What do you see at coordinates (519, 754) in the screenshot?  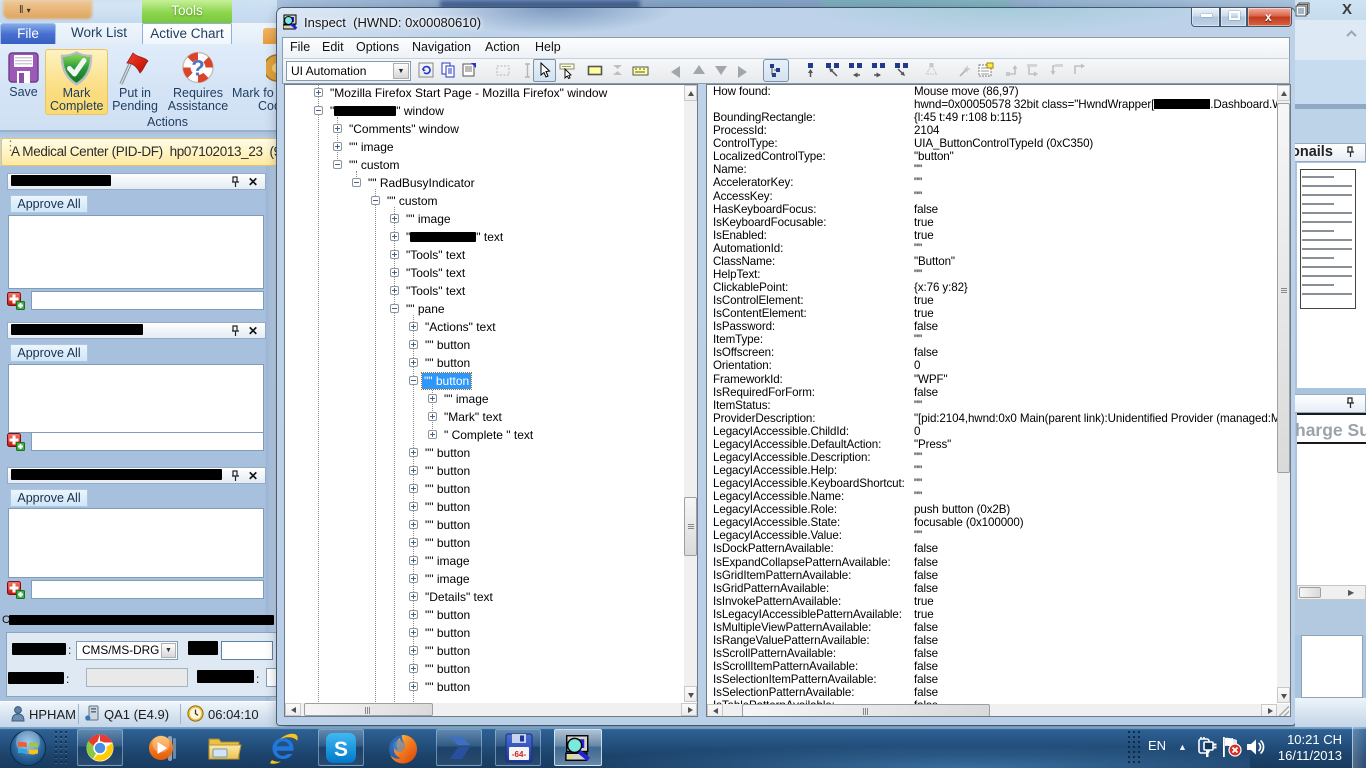 I see `svg-text: -64-` at bounding box center [519, 754].